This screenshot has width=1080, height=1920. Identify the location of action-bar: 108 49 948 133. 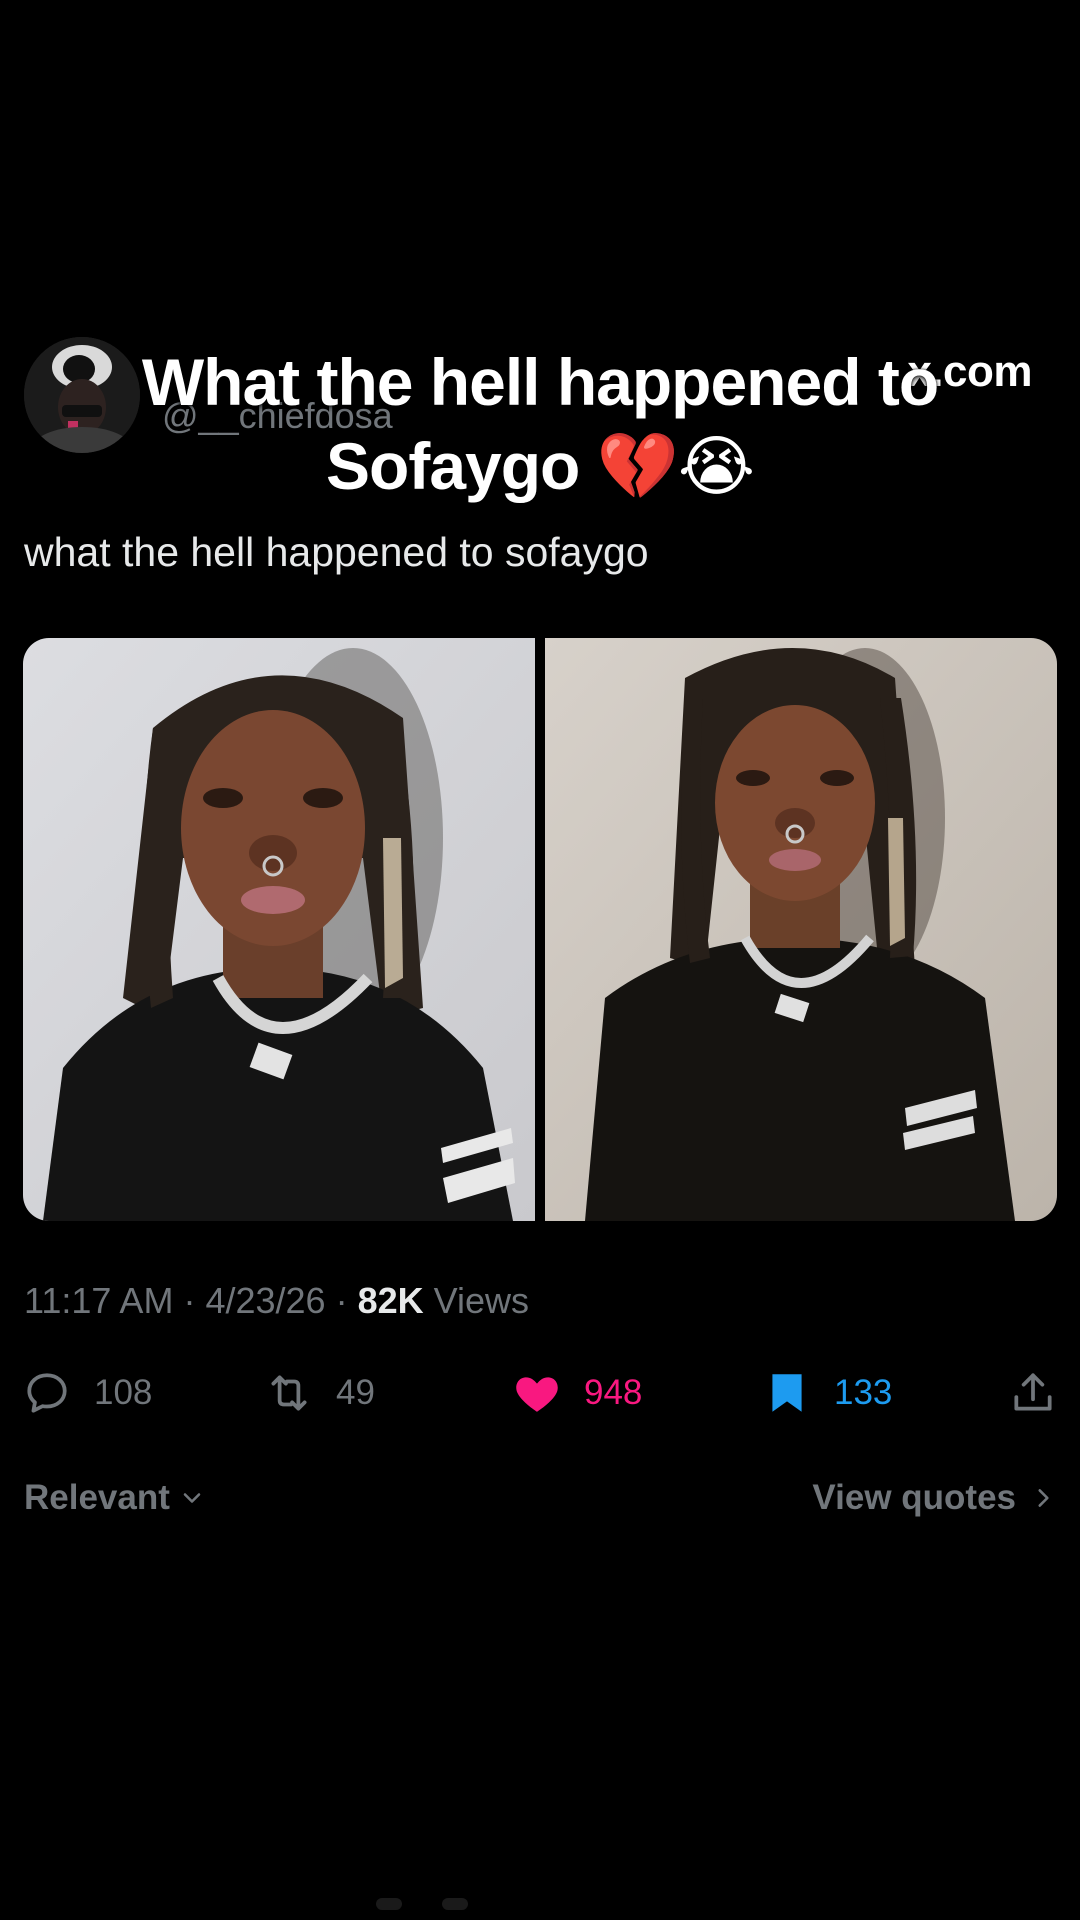
(540, 1393).